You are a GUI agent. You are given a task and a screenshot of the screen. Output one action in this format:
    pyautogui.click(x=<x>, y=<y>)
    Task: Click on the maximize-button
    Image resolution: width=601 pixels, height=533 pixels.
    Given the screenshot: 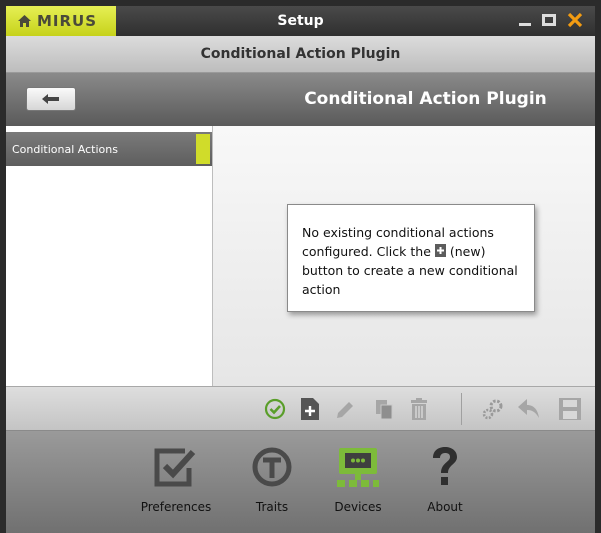 What is the action you would take?
    pyautogui.click(x=549, y=20)
    